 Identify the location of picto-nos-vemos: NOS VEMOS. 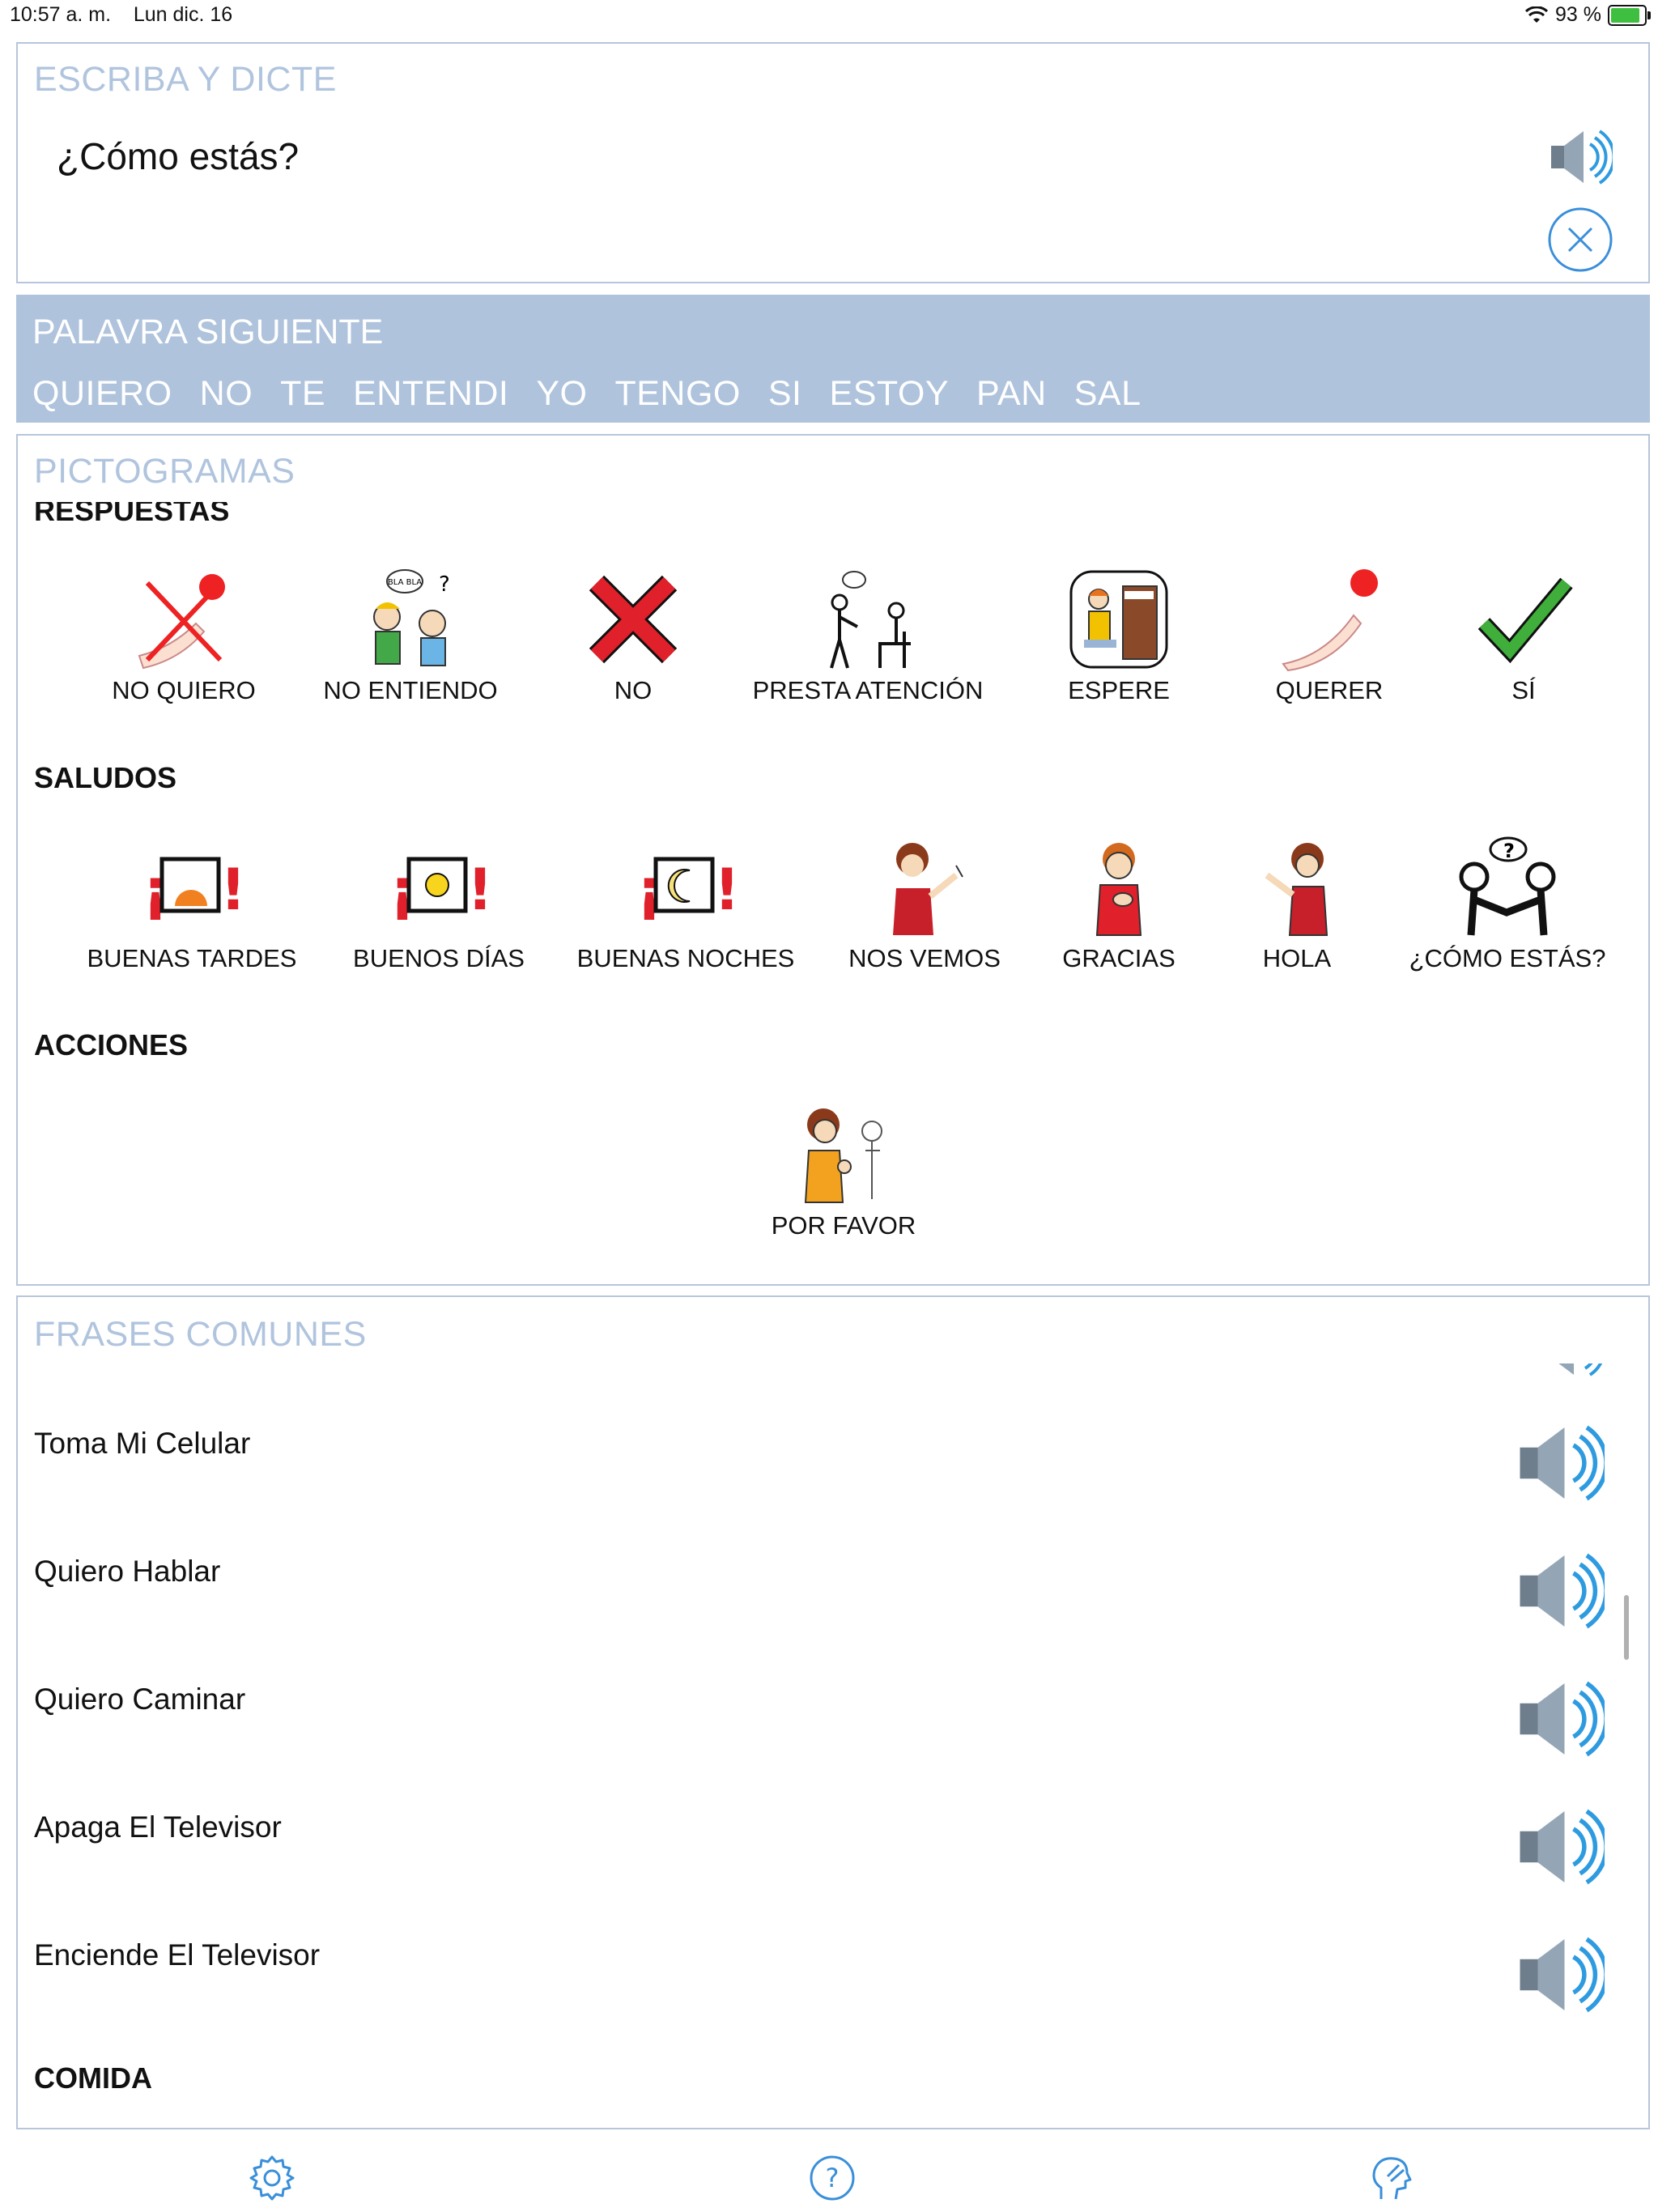
(924, 904).